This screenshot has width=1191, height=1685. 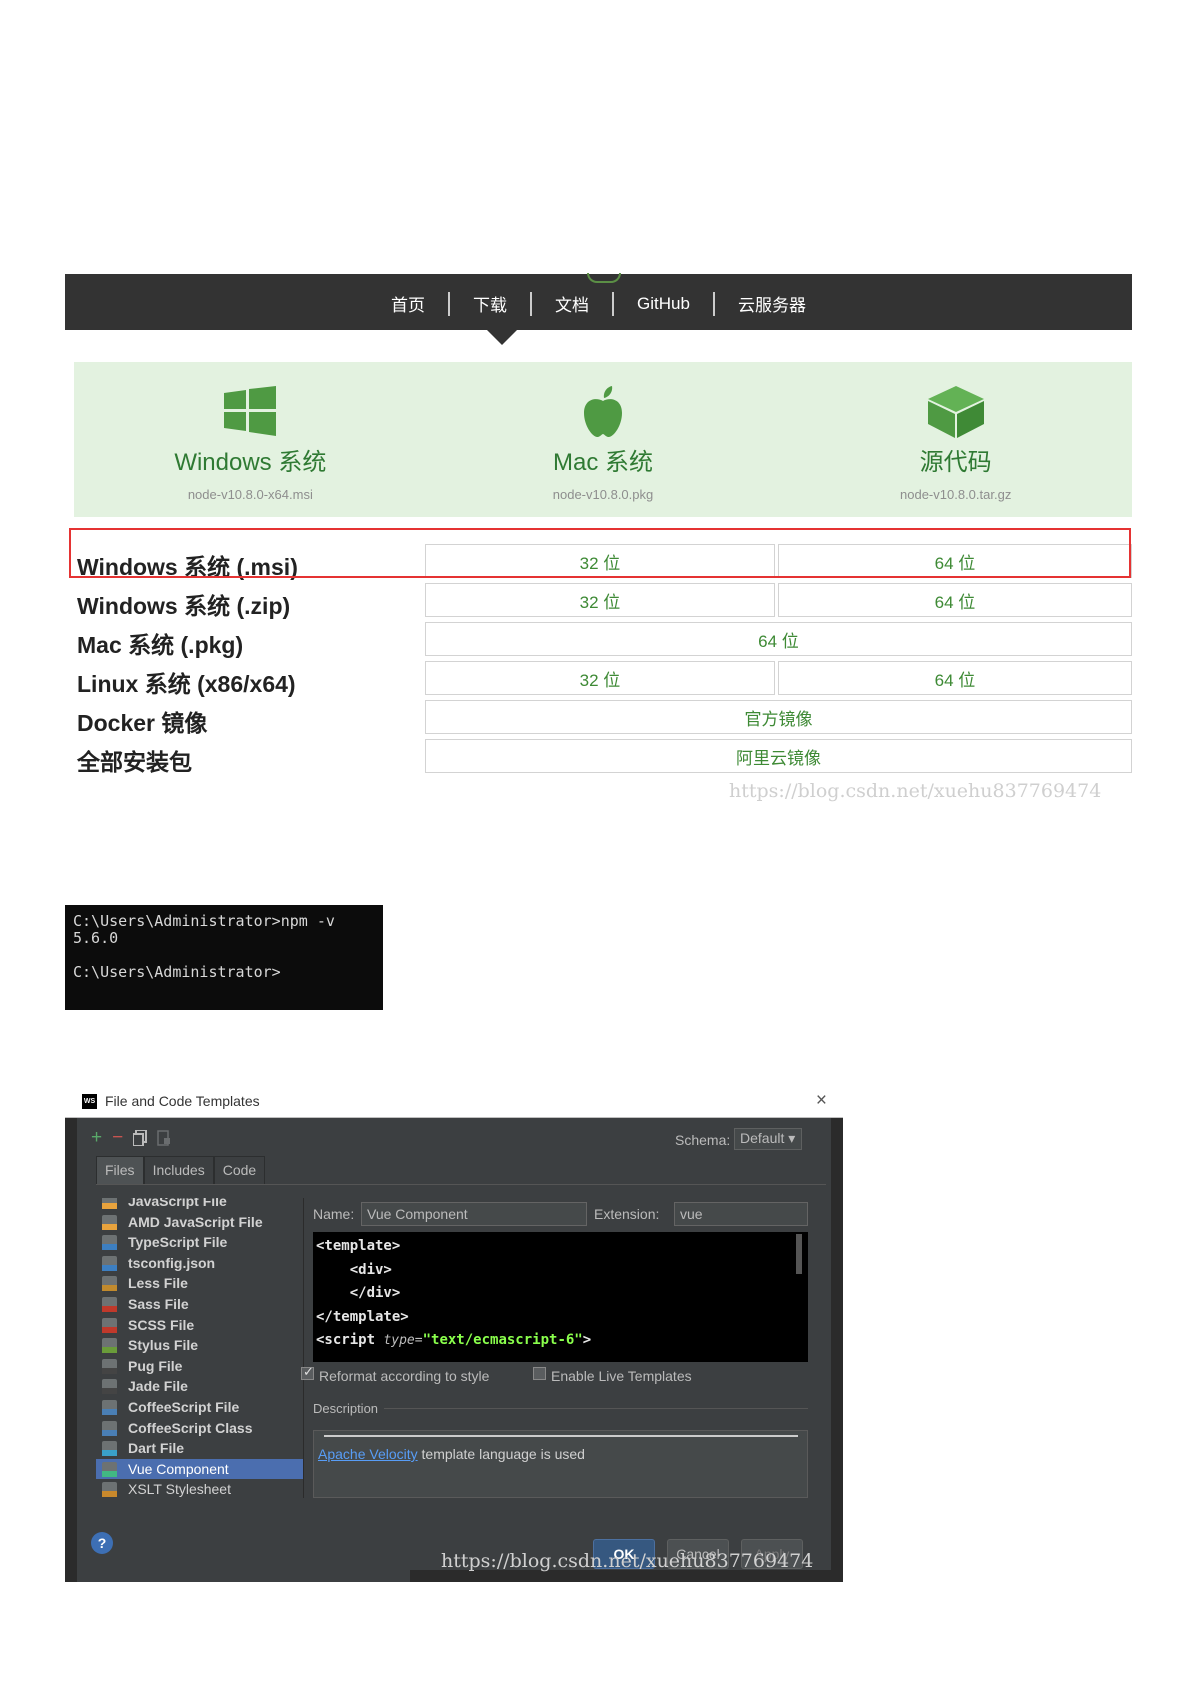 I want to click on template-list-item: JavaScript File, so click(x=199, y=1205).